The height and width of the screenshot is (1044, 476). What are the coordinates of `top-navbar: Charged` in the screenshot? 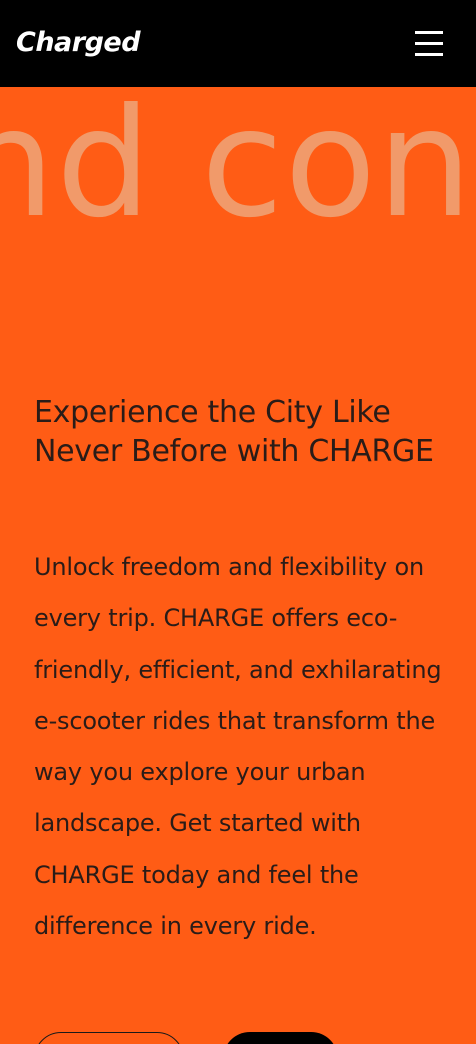 It's located at (238, 43).